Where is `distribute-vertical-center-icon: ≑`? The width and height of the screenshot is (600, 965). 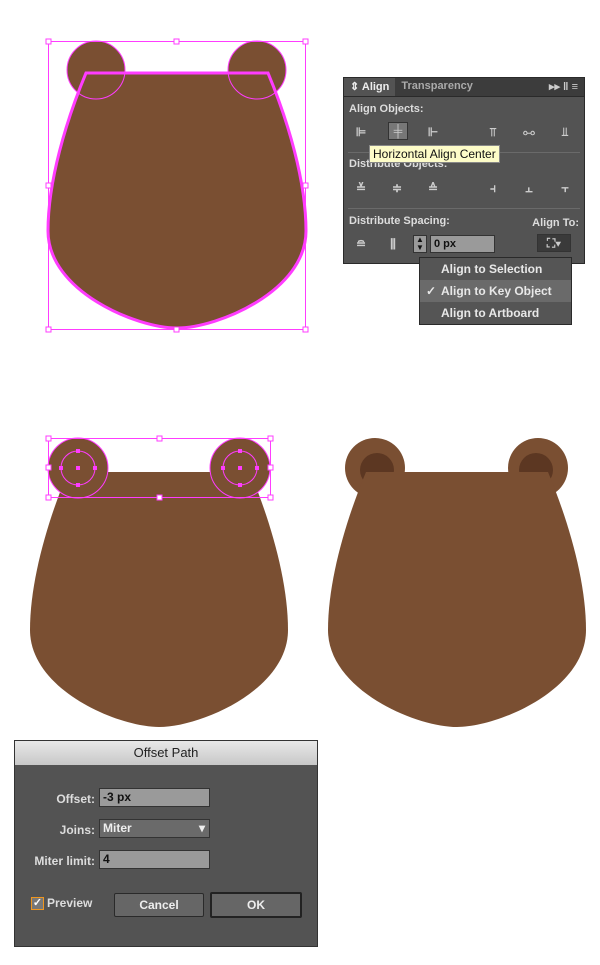
distribute-vertical-center-icon: ≑ is located at coordinates (397, 188).